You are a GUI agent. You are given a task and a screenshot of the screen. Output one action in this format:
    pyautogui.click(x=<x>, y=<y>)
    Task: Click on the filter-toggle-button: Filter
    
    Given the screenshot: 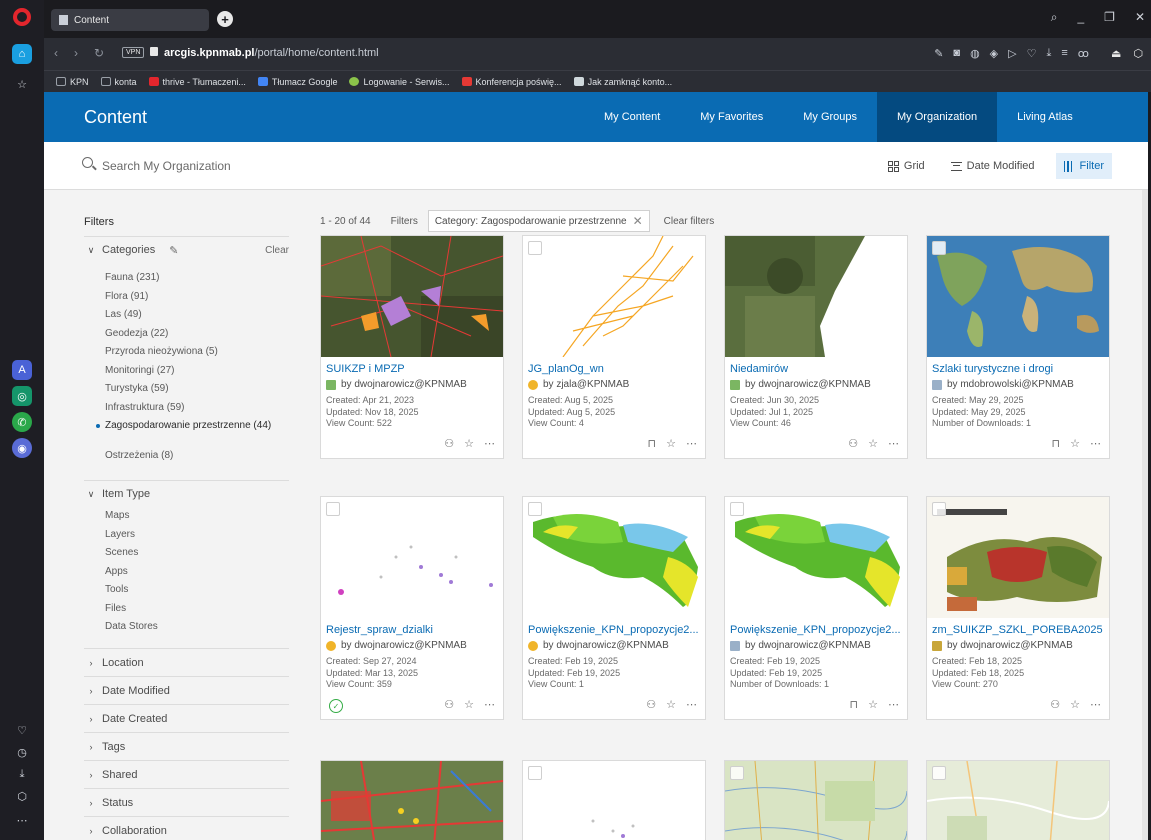 What is the action you would take?
    pyautogui.click(x=1083, y=166)
    